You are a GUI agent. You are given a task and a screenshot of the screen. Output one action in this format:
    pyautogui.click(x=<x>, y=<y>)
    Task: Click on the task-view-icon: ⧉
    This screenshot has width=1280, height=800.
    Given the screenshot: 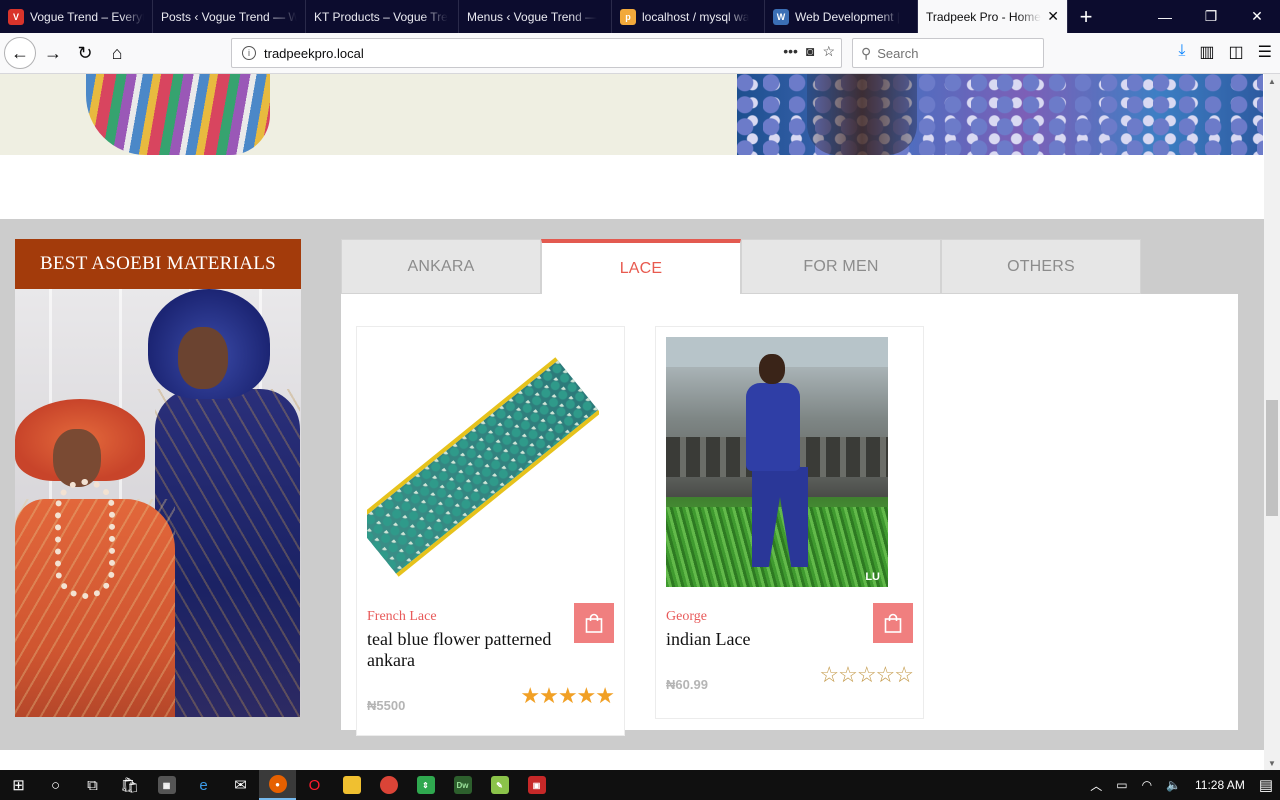 What is the action you would take?
    pyautogui.click(x=92, y=785)
    